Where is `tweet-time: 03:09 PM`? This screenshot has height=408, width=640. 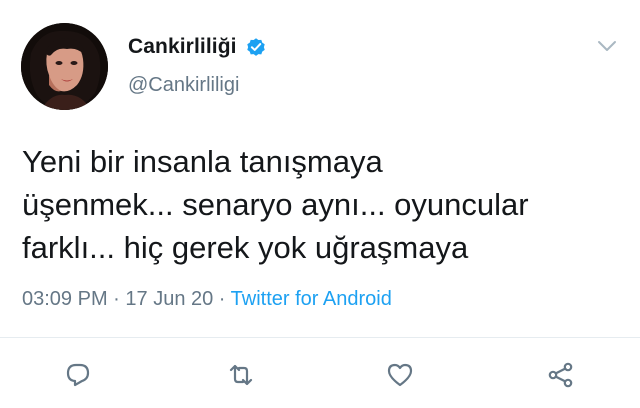
tweet-time: 03:09 PM is located at coordinates (65, 299).